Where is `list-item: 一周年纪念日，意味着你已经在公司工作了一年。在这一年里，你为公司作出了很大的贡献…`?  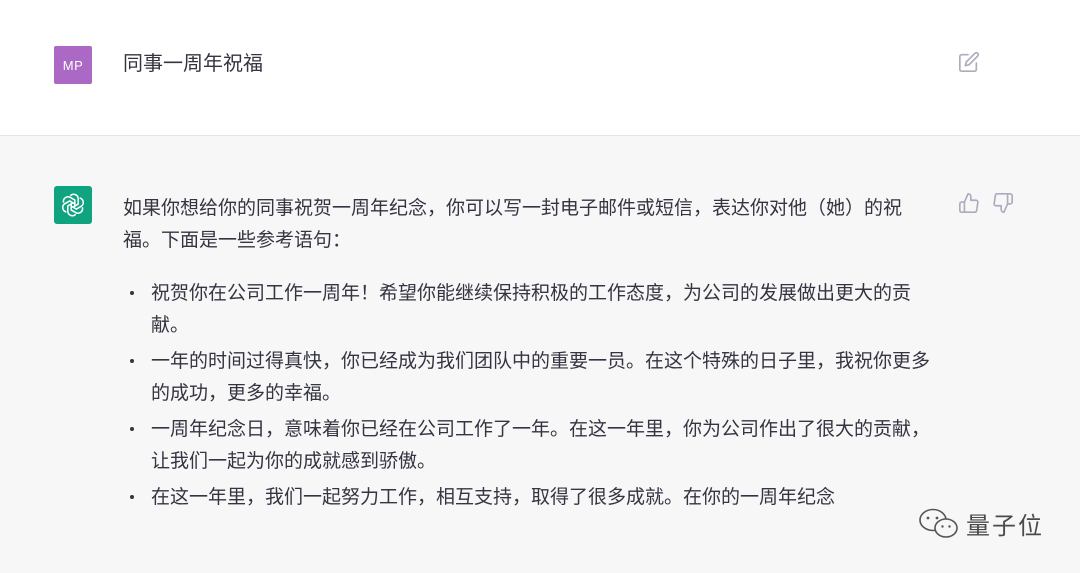 list-item: 一周年纪念日，意味着你已经在公司工作了一年。在这一年里，你为公司作出了很大的贡献… is located at coordinates (534, 445).